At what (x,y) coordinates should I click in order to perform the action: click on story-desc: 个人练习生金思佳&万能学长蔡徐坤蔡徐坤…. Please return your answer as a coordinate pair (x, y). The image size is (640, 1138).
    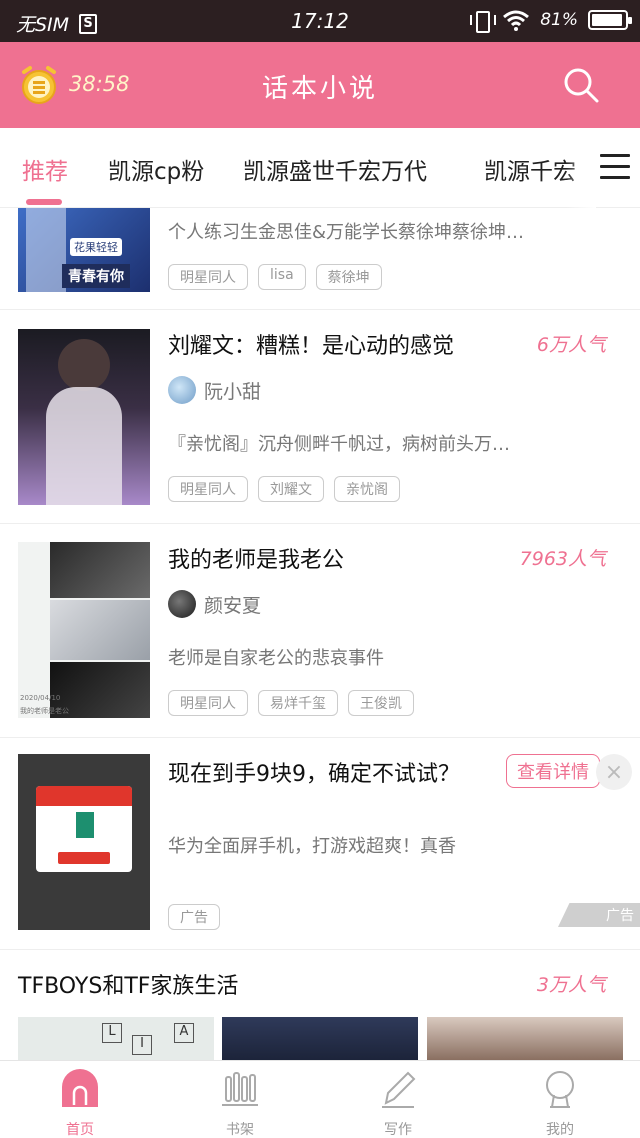
    Looking at the image, I should click on (346, 232).